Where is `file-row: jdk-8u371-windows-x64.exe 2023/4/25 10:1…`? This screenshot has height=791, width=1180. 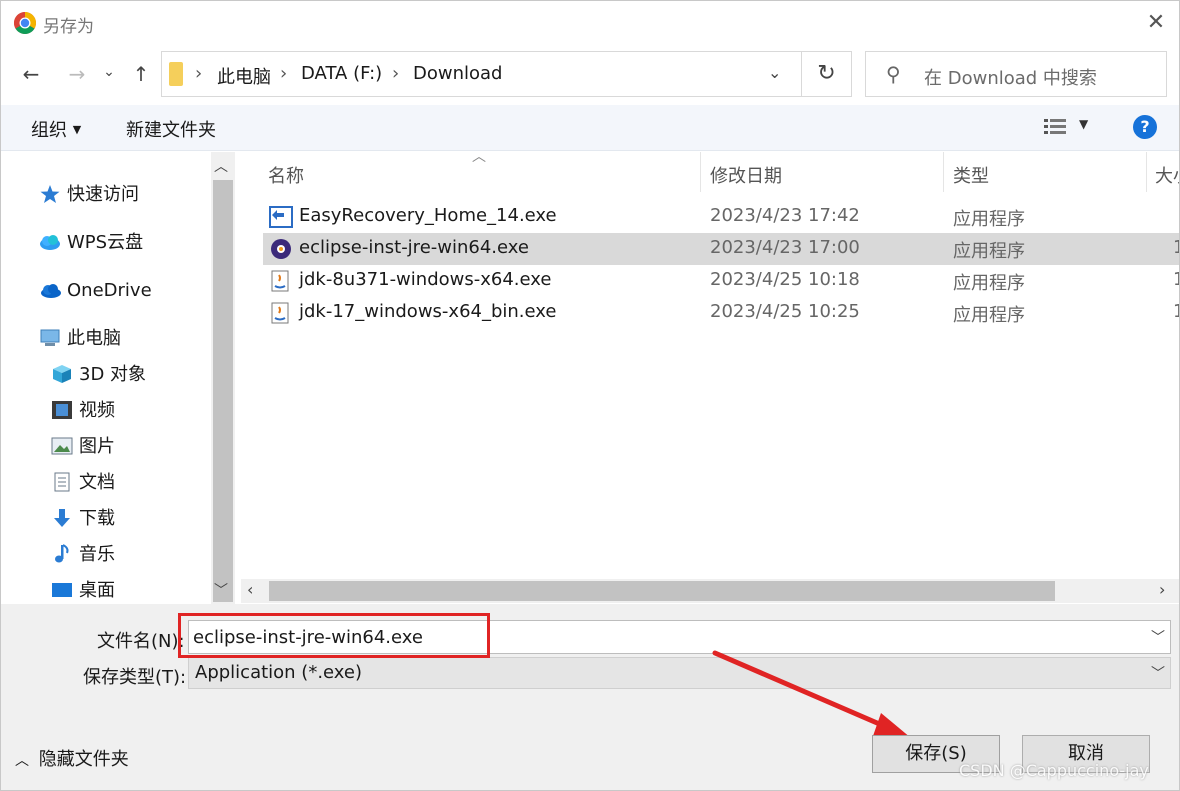 file-row: jdk-8u371-windows-x64.exe 2023/4/25 10:1… is located at coordinates (721, 281).